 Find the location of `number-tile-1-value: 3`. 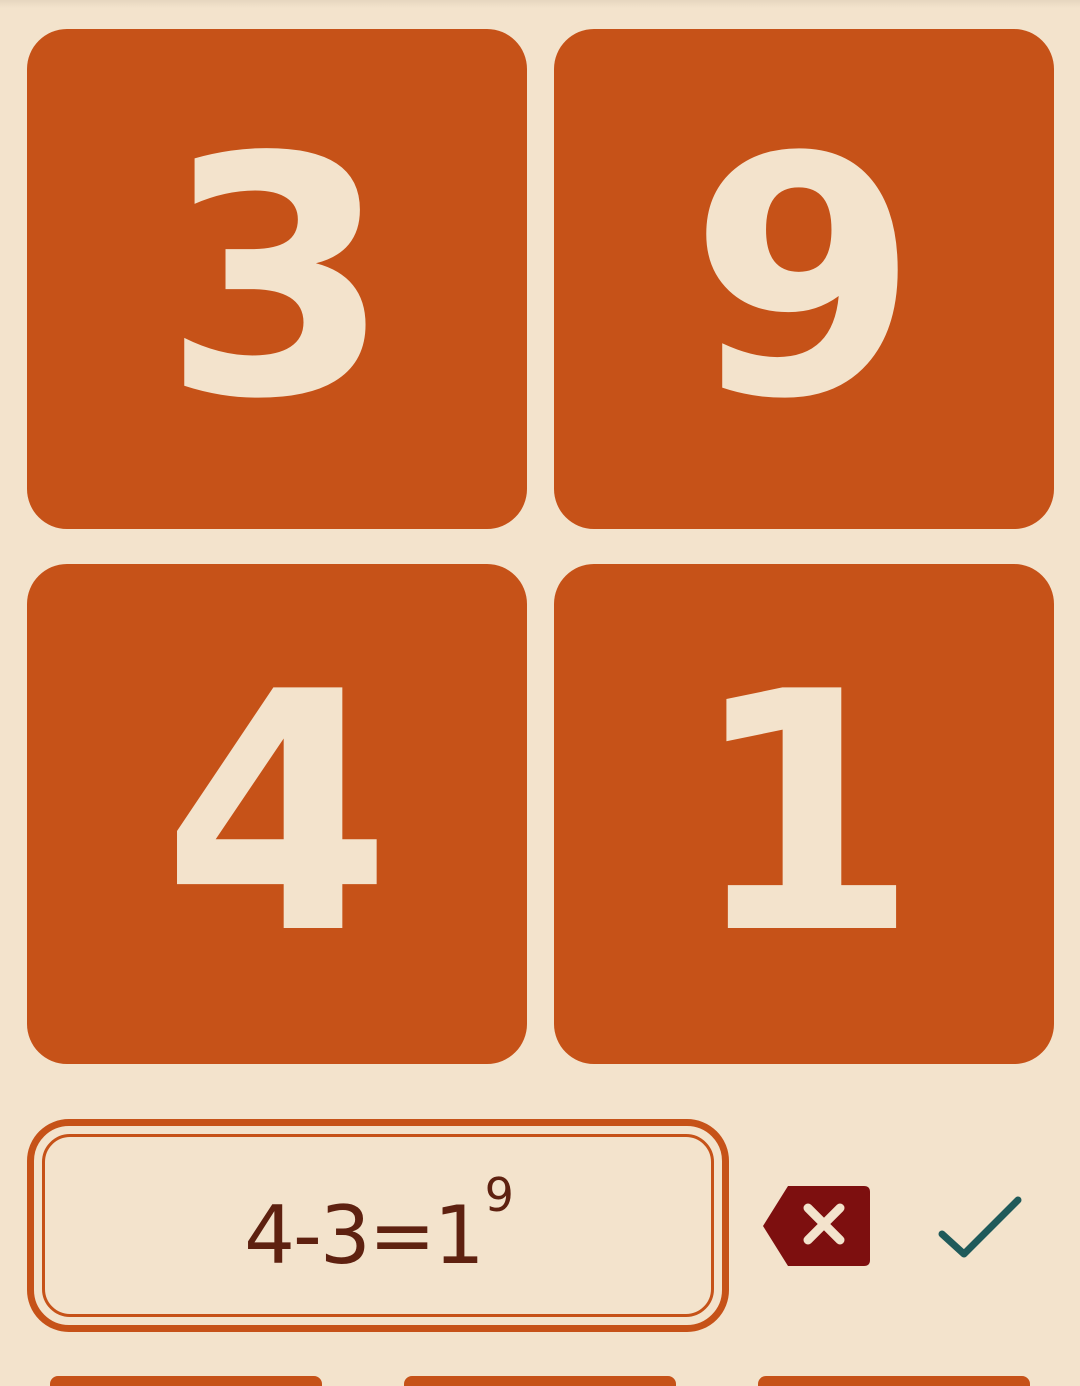

number-tile-1-value: 3 is located at coordinates (277, 279).